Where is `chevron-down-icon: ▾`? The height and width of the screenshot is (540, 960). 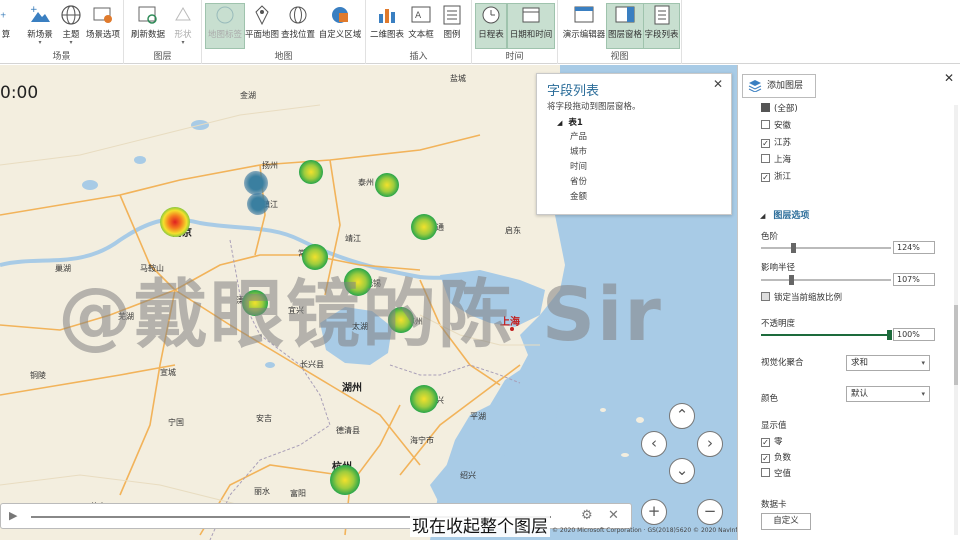
chevron-down-icon: ▾ is located at coordinates (923, 394).